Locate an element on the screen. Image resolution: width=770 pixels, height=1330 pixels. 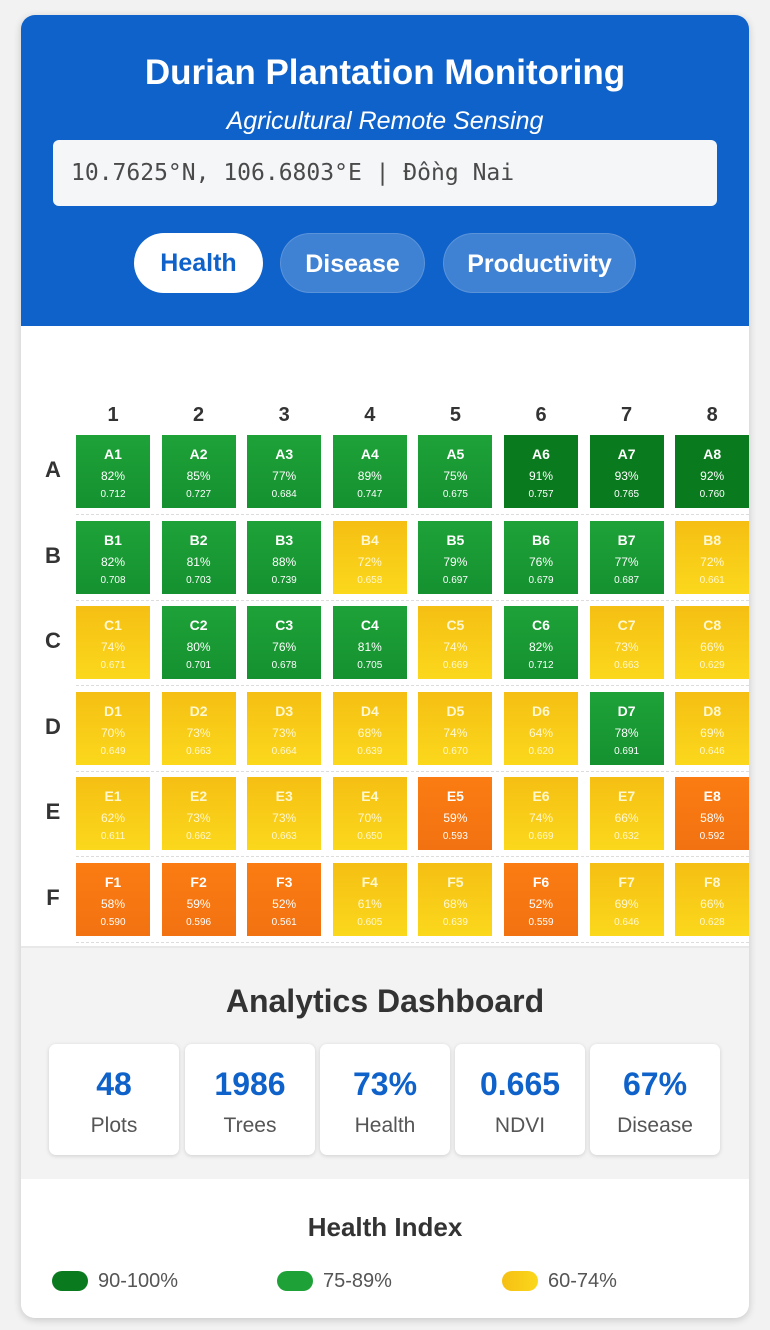
plot-cell-f2: F2 59% 0.596 is located at coordinates (198, 899).